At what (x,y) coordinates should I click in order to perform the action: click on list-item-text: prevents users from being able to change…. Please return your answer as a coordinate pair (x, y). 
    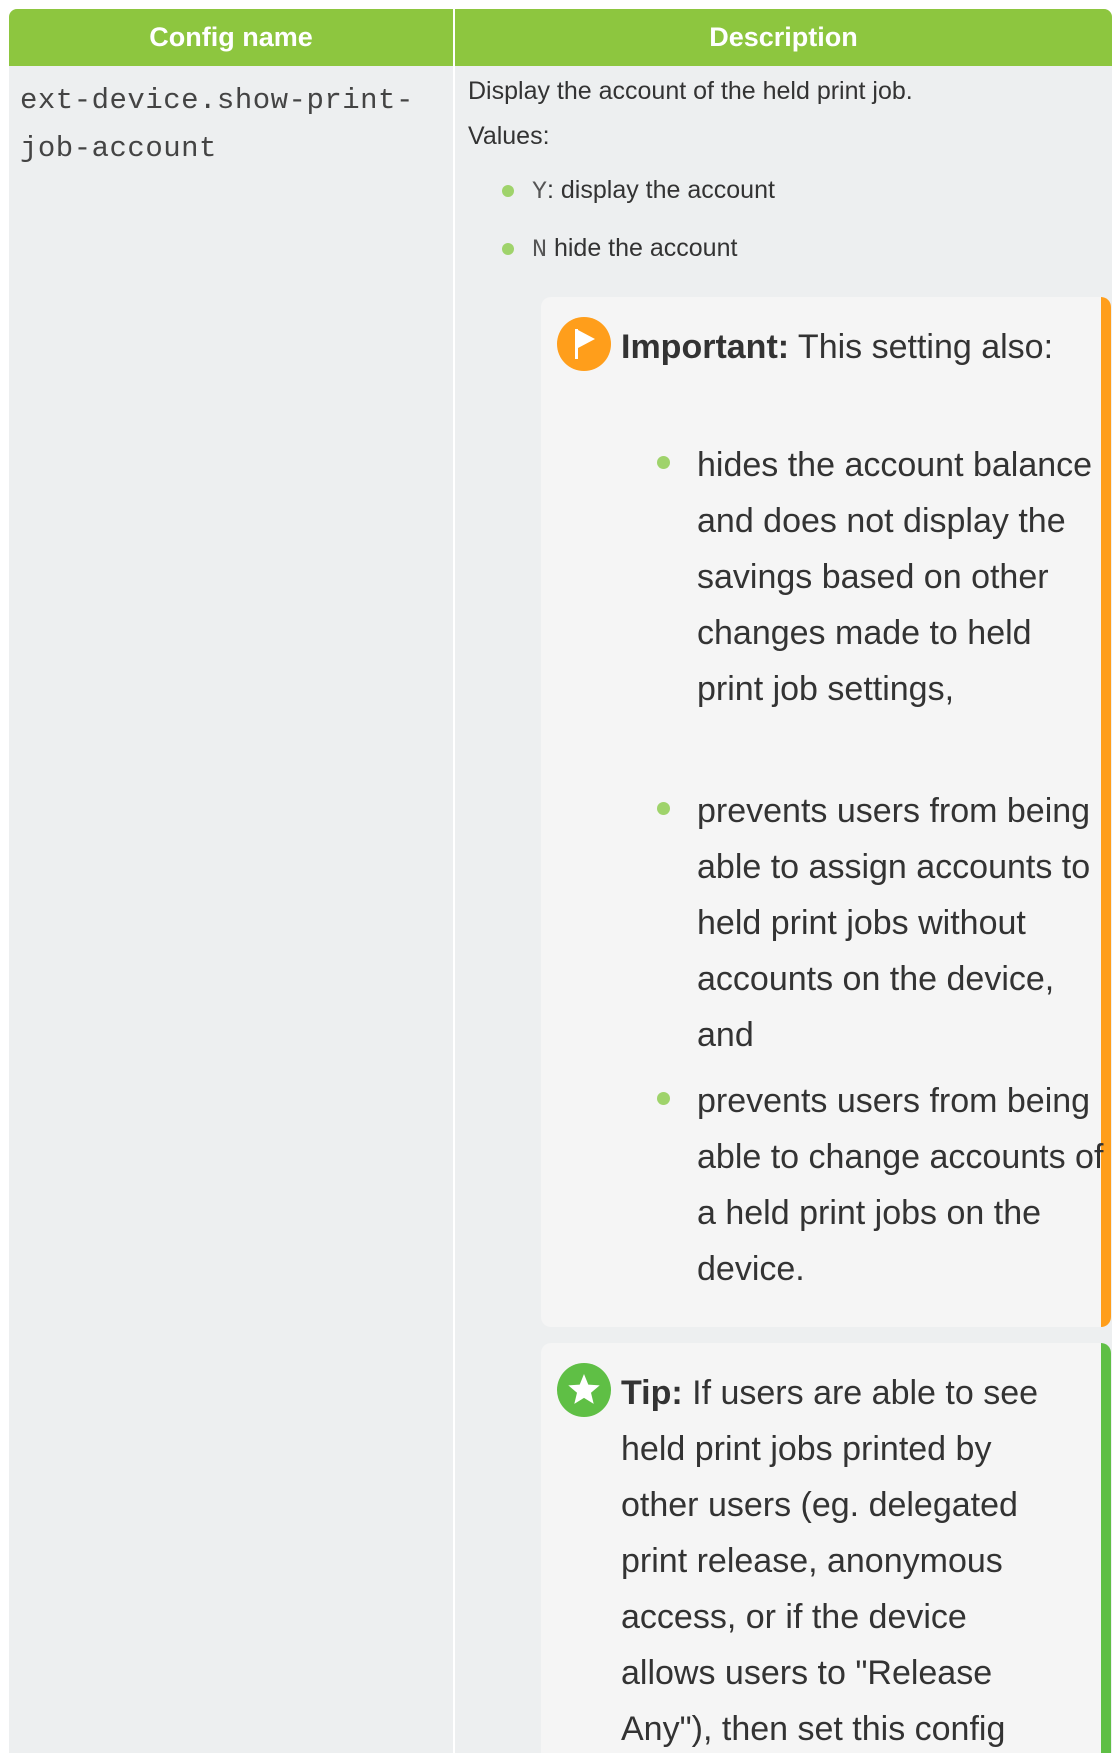
    Looking at the image, I should click on (900, 1185).